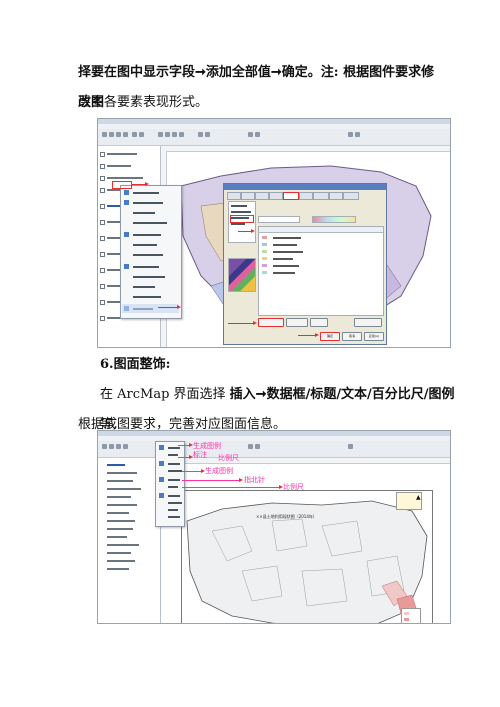  Describe the element at coordinates (228, 458) in the screenshot. I see `annotation-scale-1: 比例尺` at that location.